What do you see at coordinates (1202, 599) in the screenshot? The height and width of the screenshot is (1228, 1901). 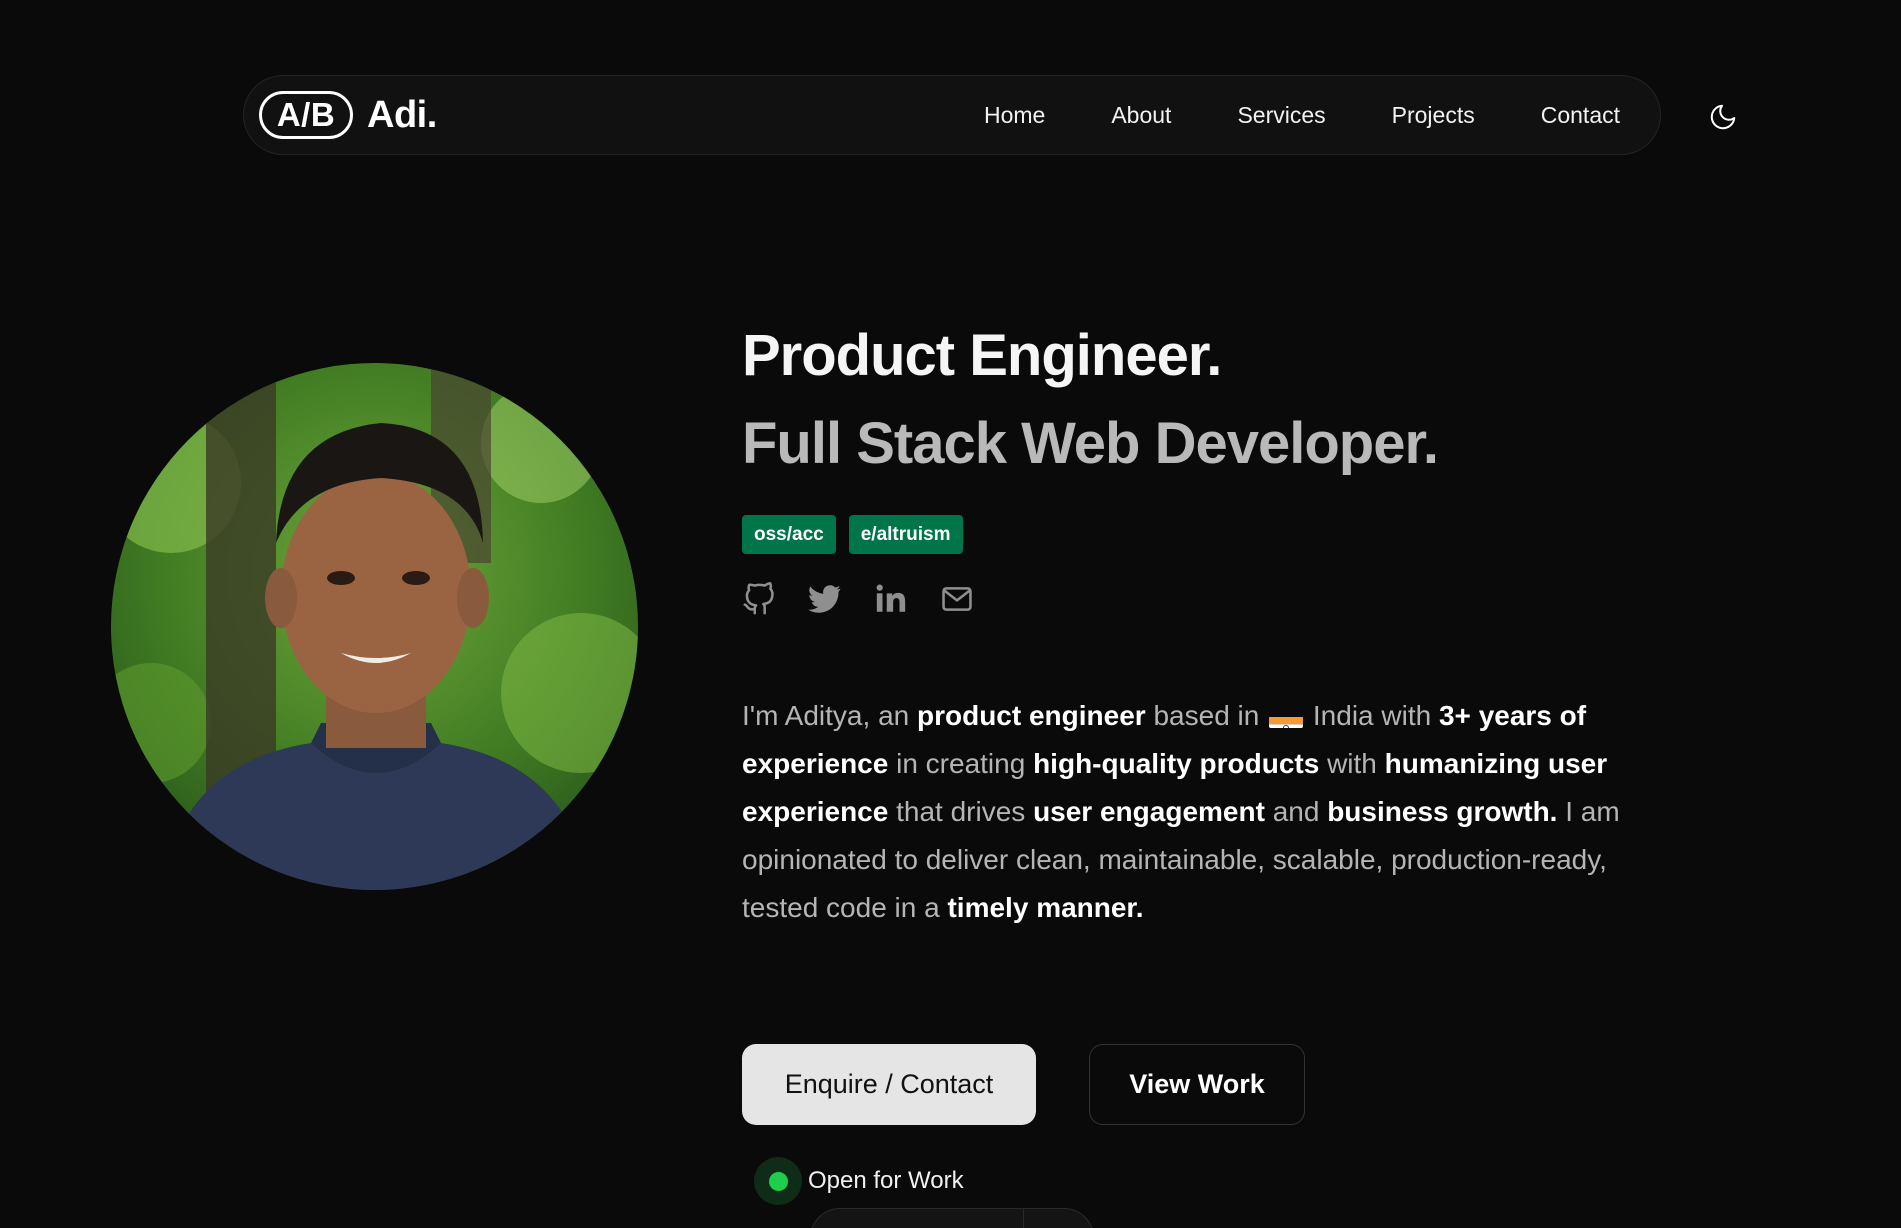 I see `social-links` at bounding box center [1202, 599].